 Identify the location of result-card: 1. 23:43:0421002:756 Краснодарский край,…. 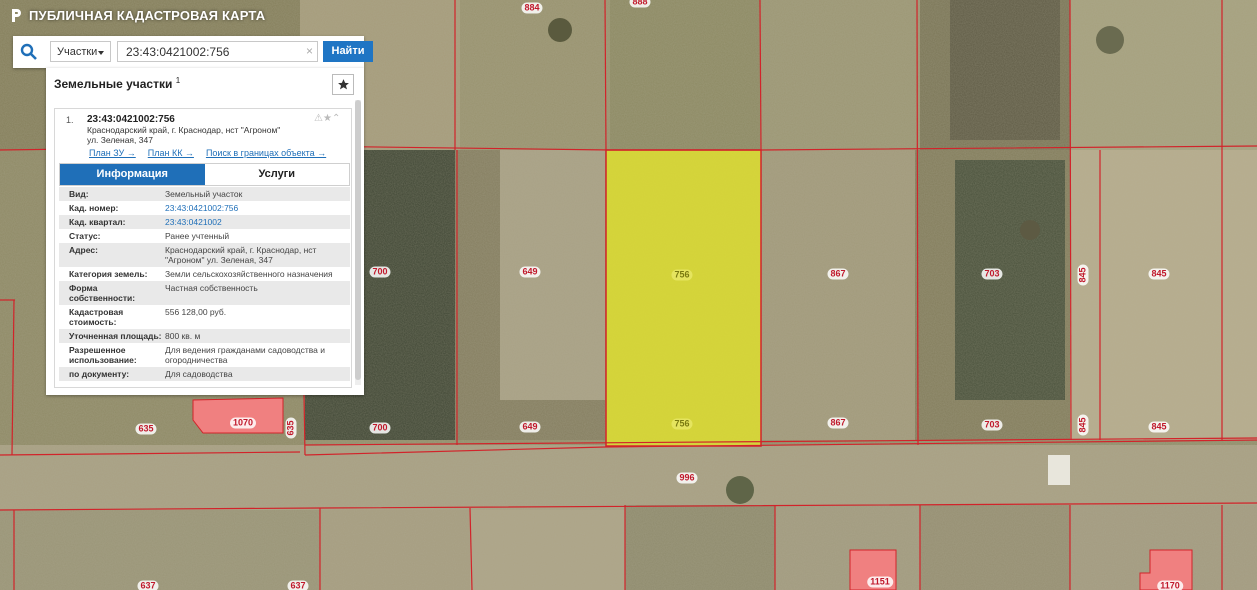
(203, 248).